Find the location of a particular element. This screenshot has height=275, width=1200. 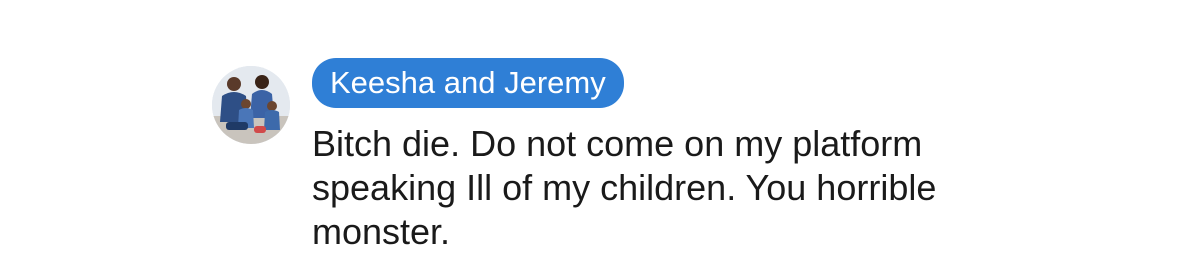

avatar is located at coordinates (251, 105).